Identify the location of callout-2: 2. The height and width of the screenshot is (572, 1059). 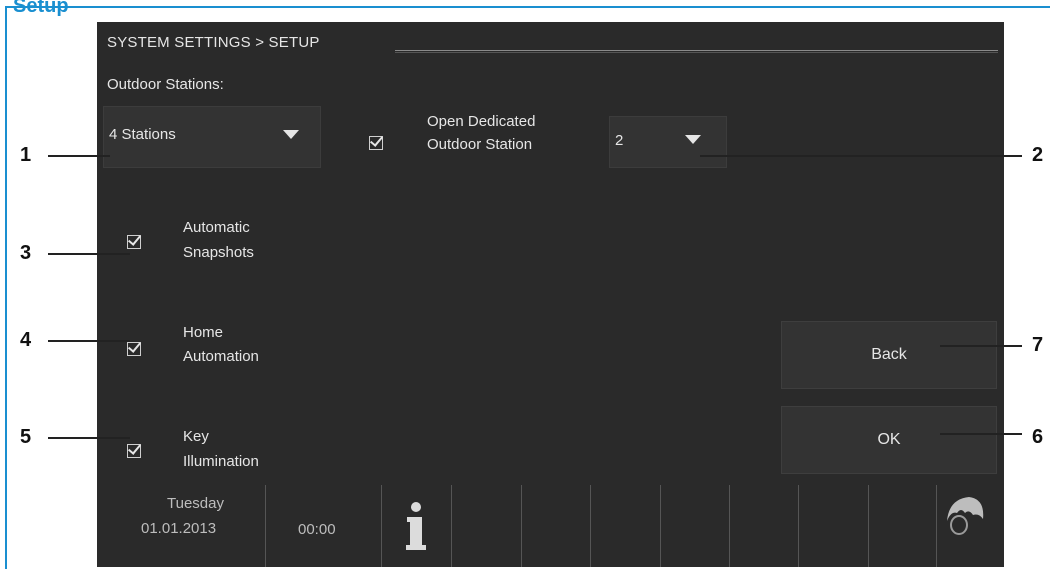
(1038, 155).